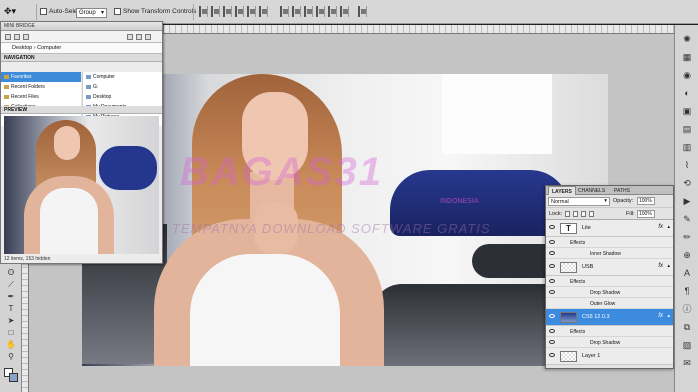 This screenshot has height=392, width=698. I want to click on view-icon, so click(139, 37).